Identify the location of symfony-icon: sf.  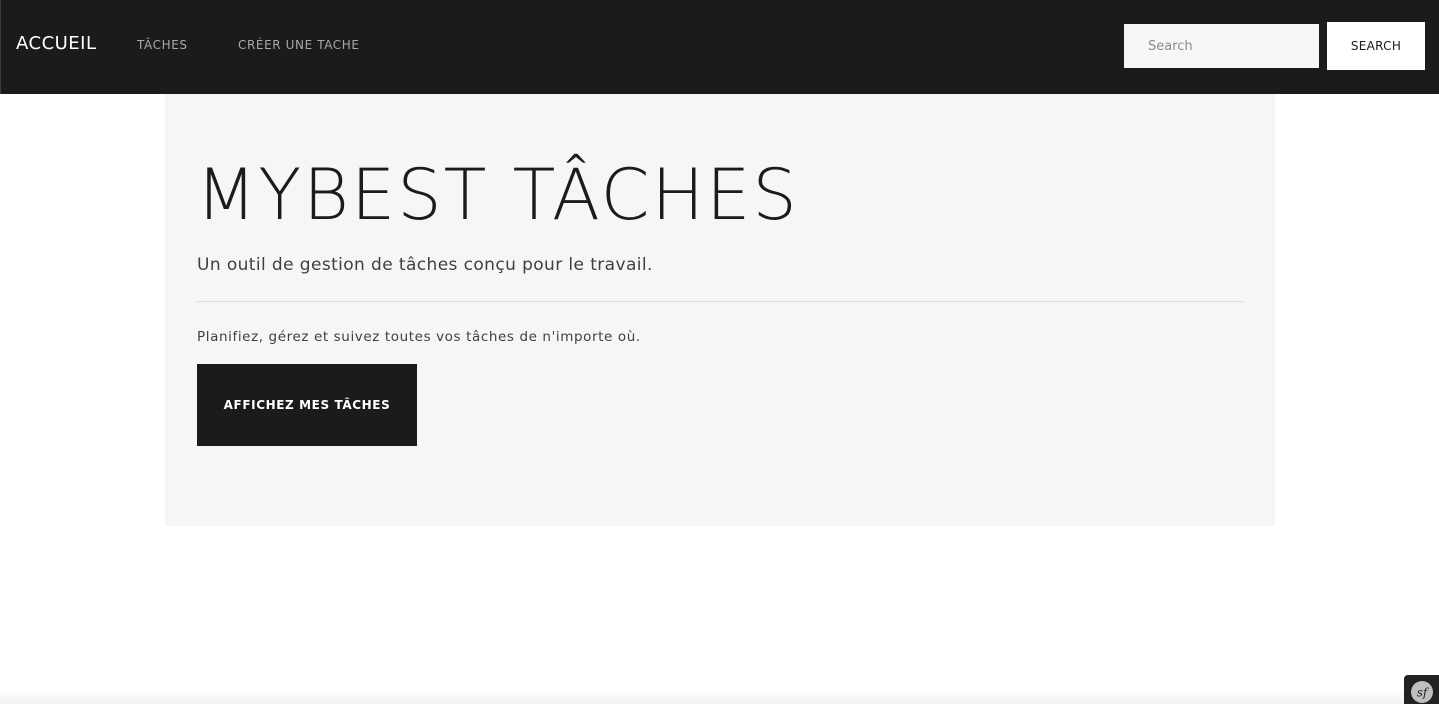
(1422, 692).